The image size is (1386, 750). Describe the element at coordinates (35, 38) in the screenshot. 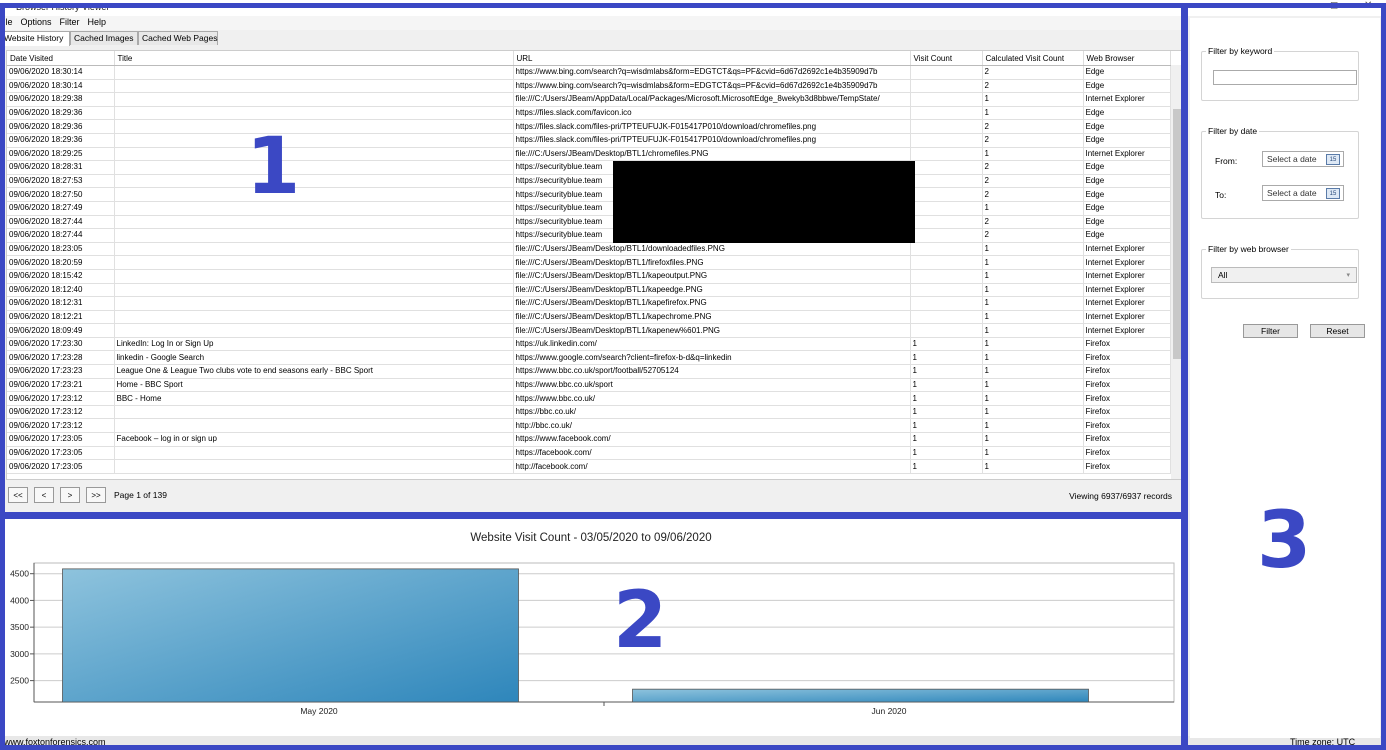

I see `tab-website-history: Website History` at that location.